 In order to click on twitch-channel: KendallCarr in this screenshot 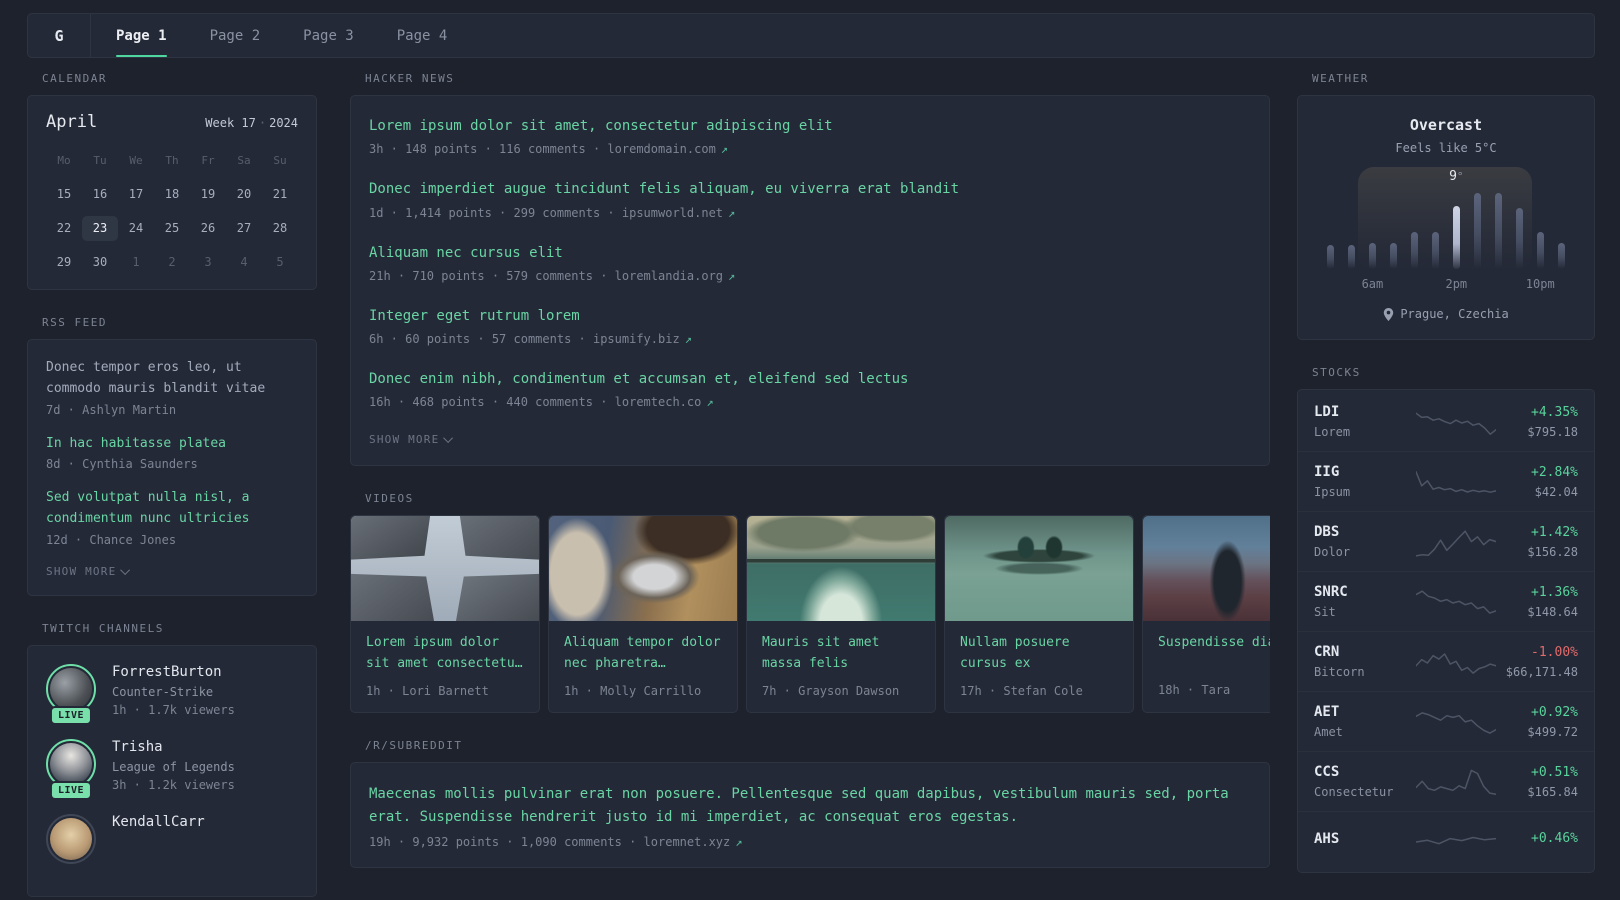, I will do `click(172, 838)`.